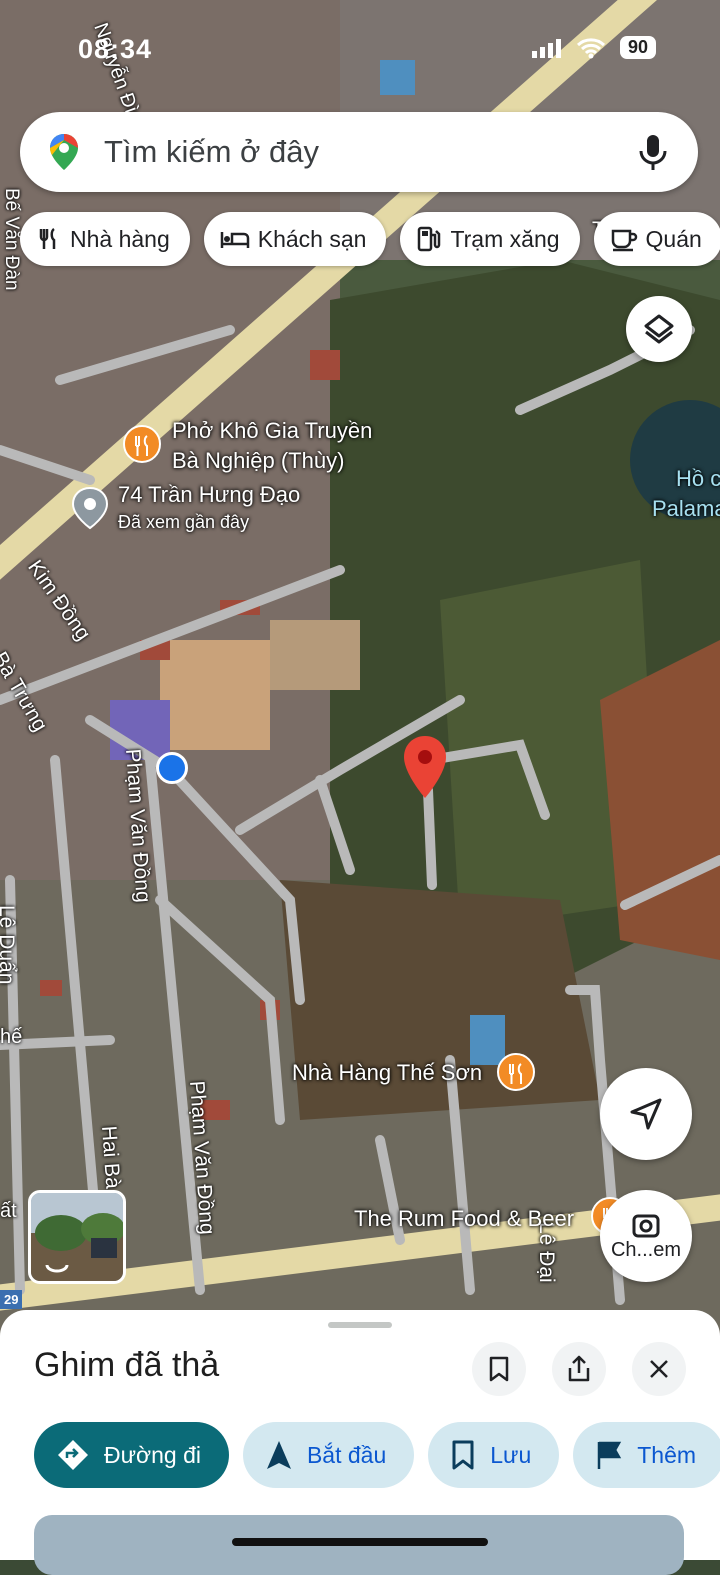 The image size is (720, 1575). What do you see at coordinates (8, 1211) in the screenshot?
I see `street-label: ất` at bounding box center [8, 1211].